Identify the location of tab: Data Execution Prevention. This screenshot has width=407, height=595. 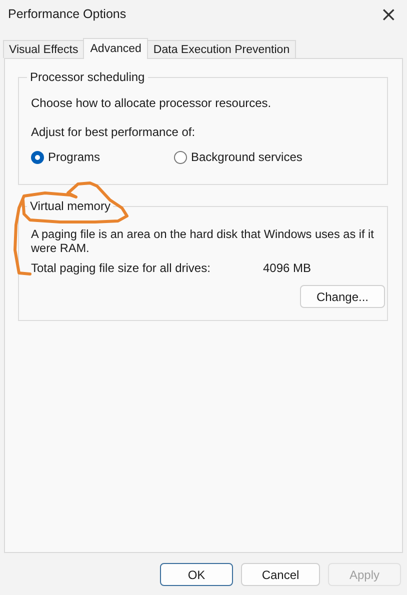
(221, 49).